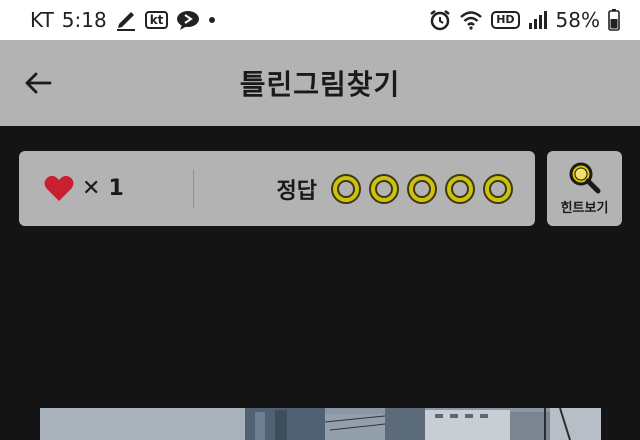 The image size is (640, 440). I want to click on page-title: 틀린그림찾기, so click(320, 84).